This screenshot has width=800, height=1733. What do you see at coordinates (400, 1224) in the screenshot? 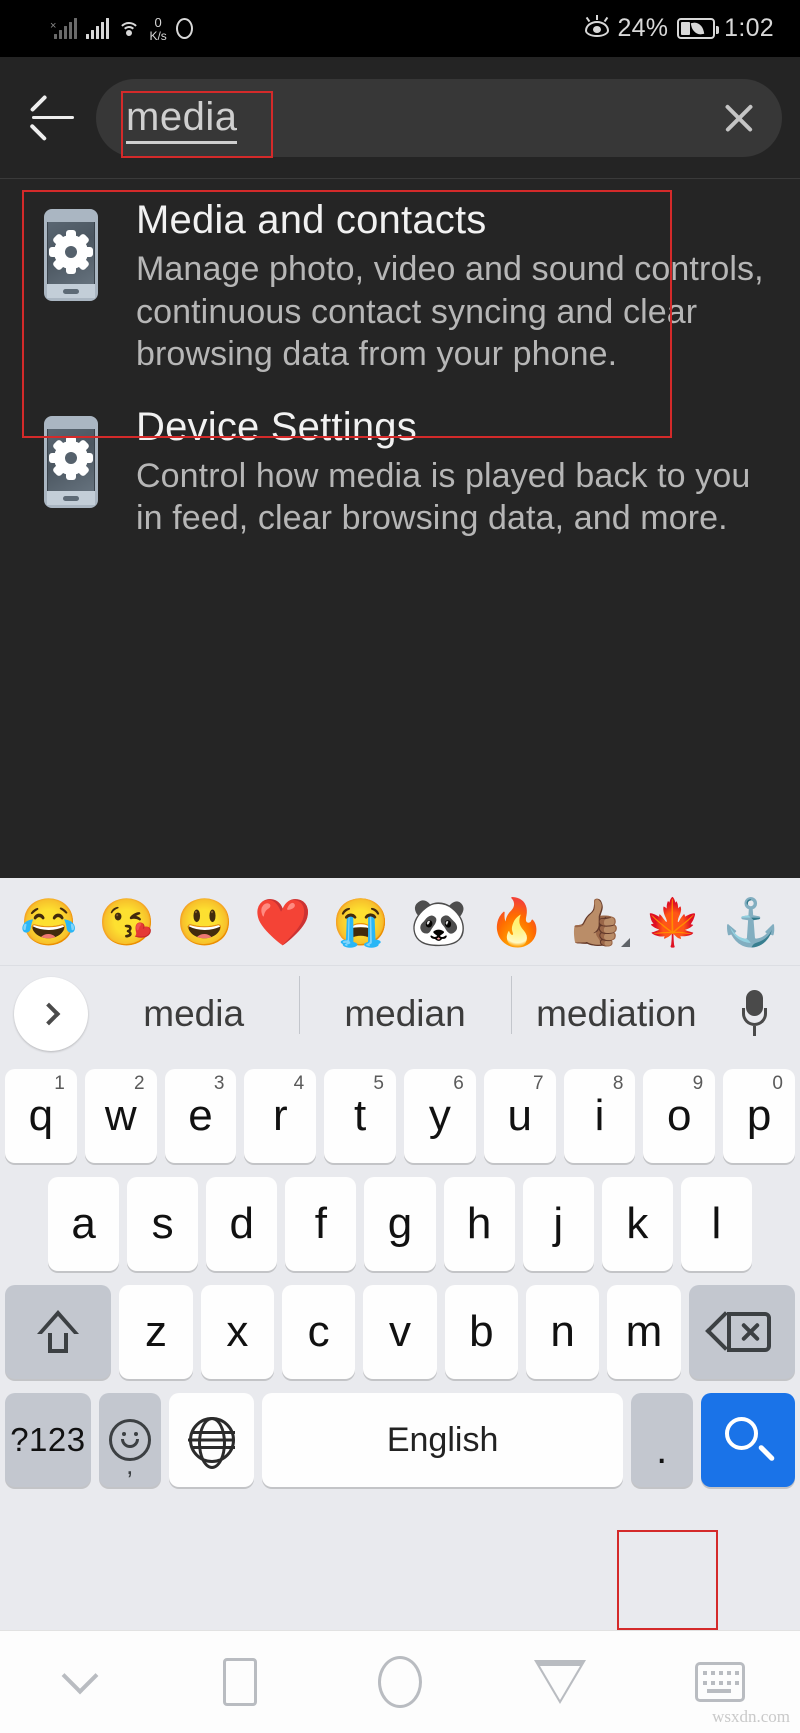
I see `key-g: g` at bounding box center [400, 1224].